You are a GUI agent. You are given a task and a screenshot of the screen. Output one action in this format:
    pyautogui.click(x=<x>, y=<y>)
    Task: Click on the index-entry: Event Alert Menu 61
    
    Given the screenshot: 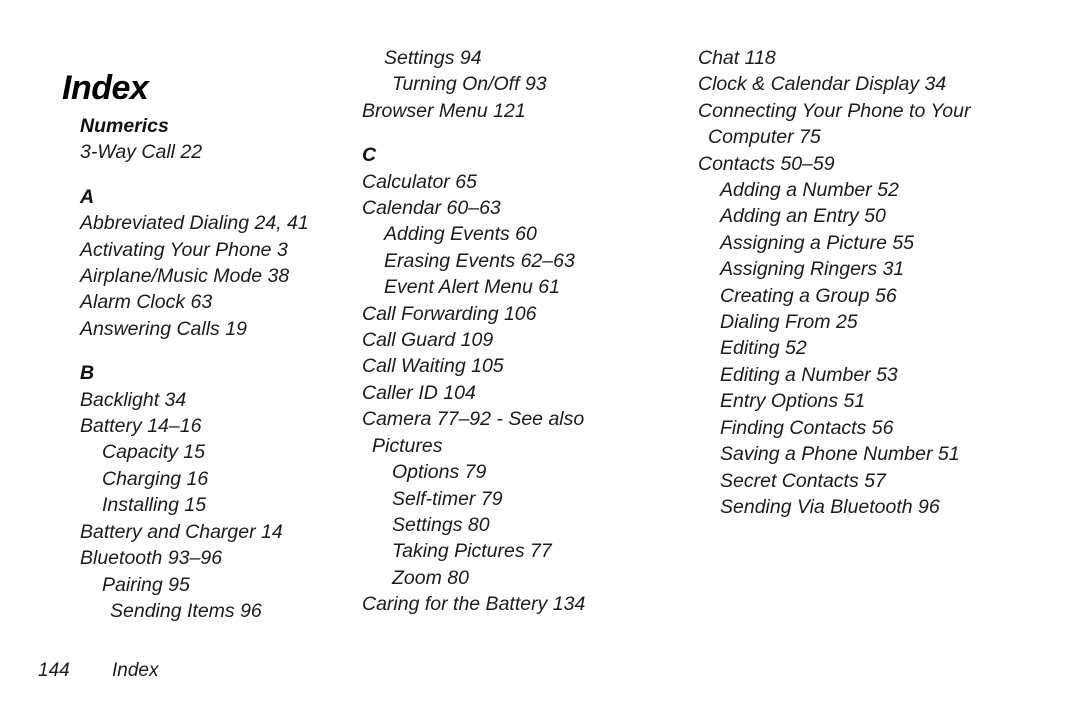 What is the action you would take?
    pyautogui.click(x=534, y=287)
    